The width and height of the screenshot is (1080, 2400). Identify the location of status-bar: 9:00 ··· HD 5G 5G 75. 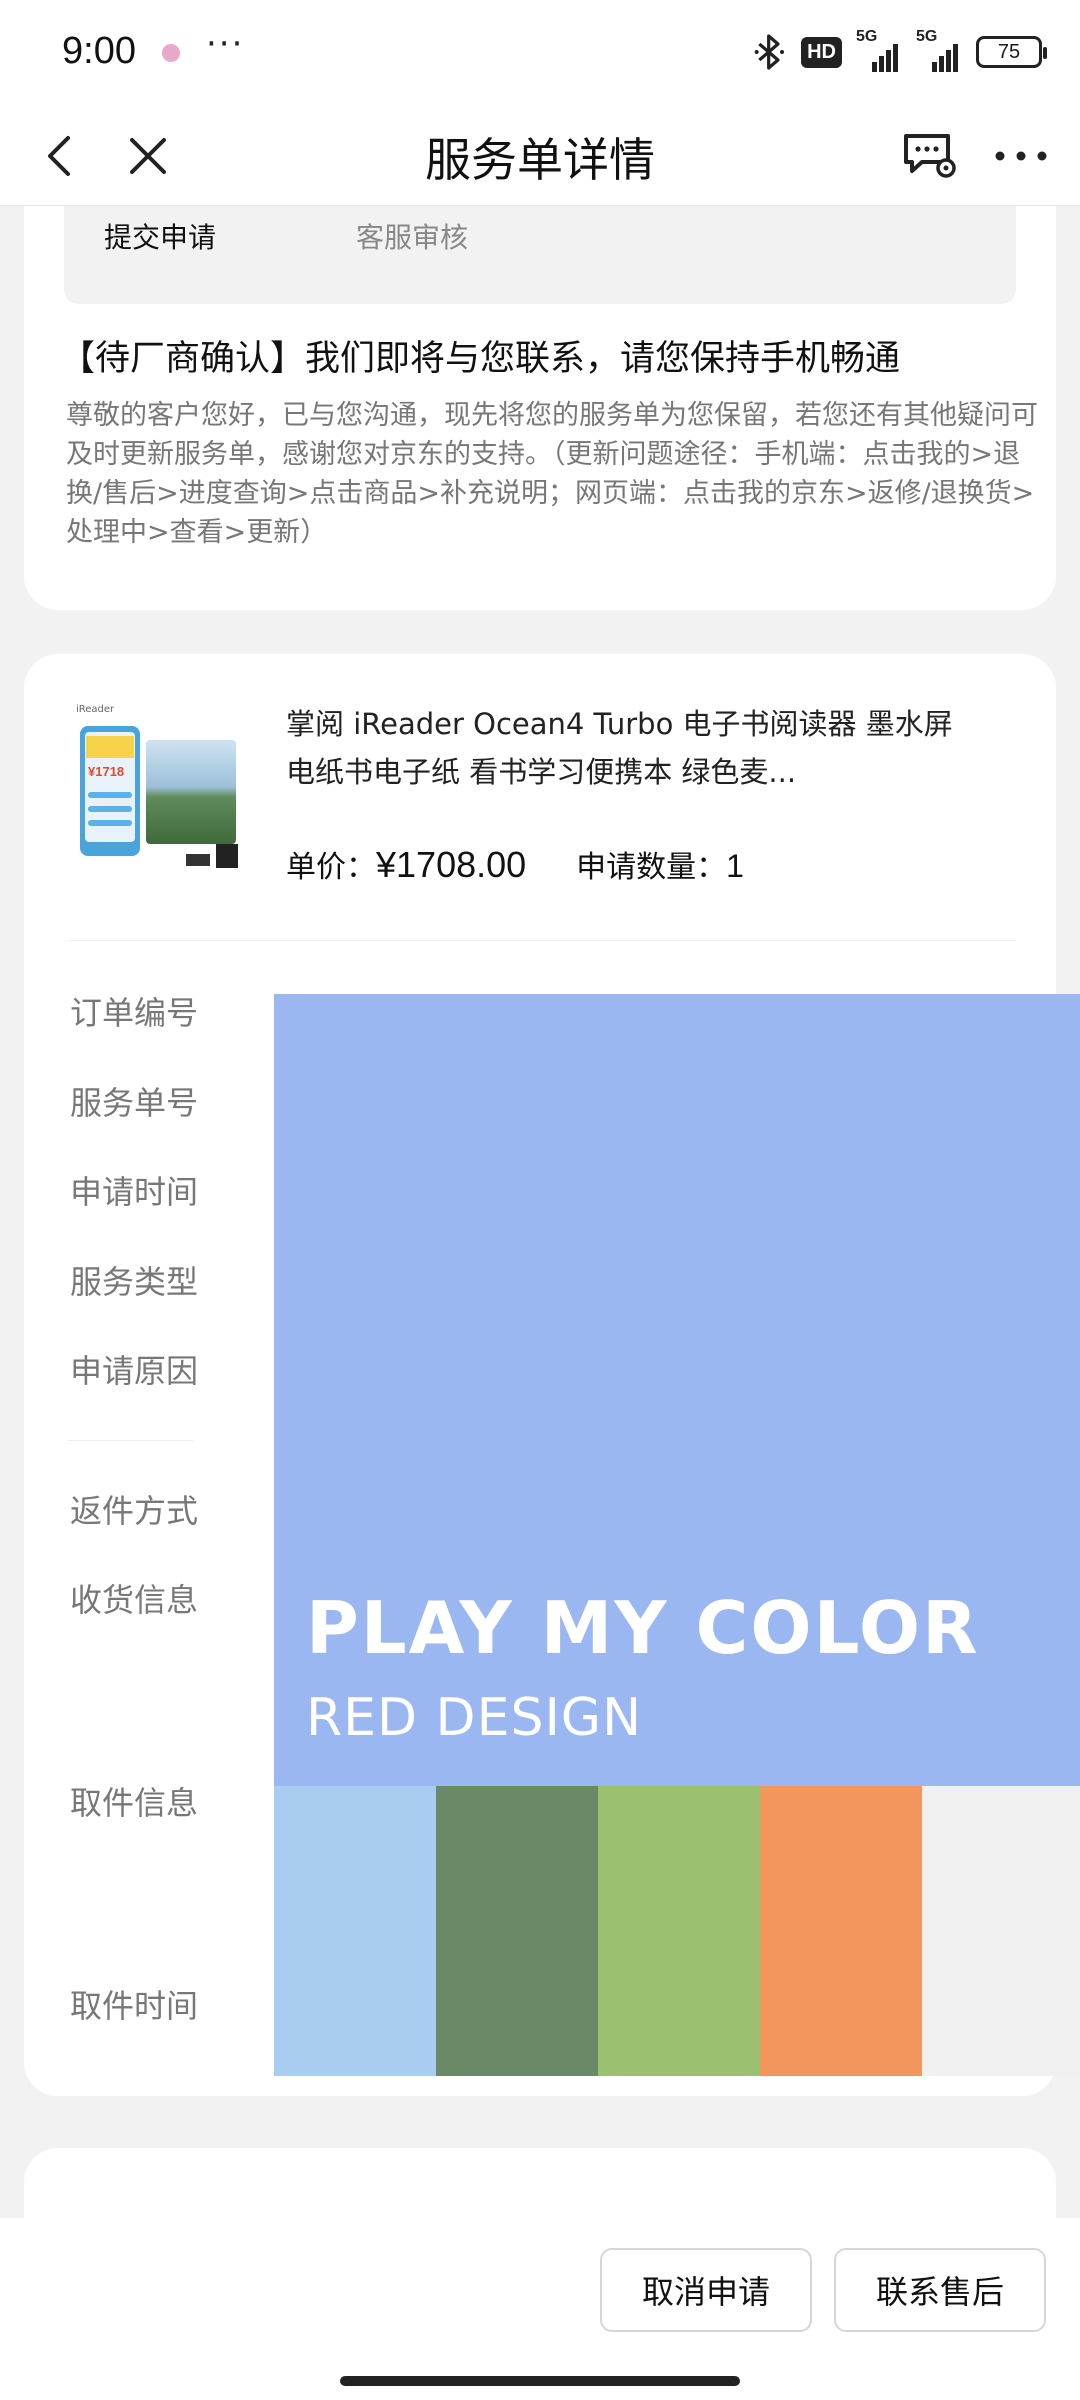
(540, 55).